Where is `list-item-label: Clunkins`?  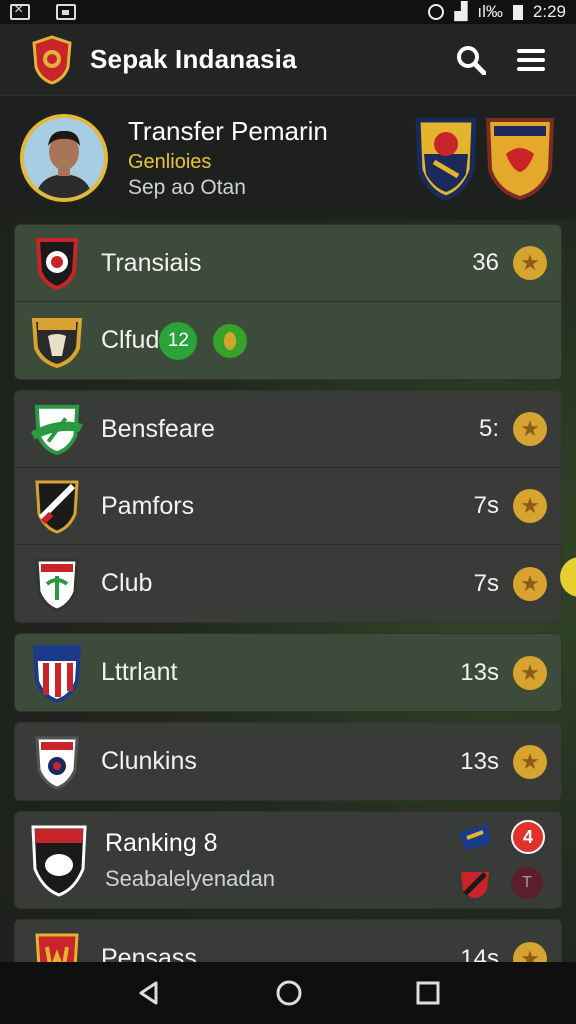
list-item-label: Clunkins is located at coordinates (149, 761).